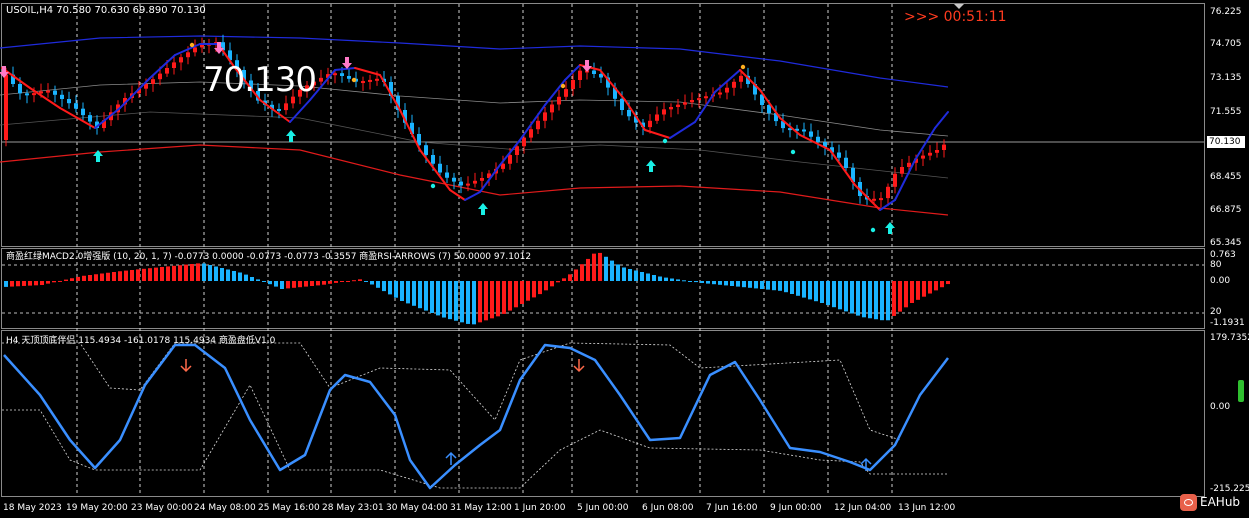  Describe the element at coordinates (796, 508) in the screenshot. I see `time-axis-label: 9 Jun 00:00` at that location.